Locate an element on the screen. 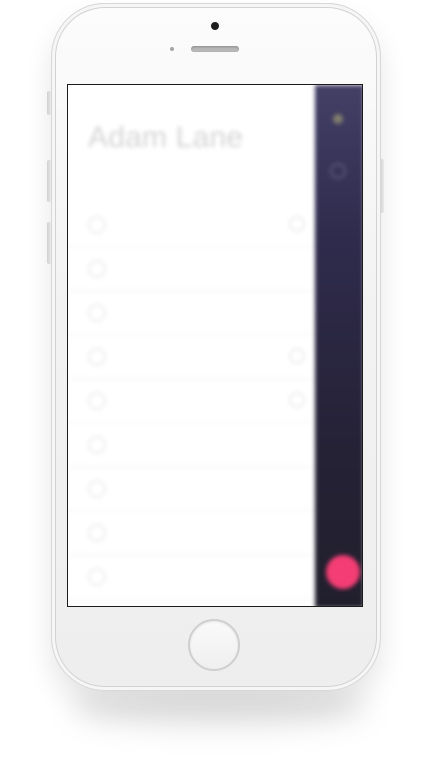  device-shadow is located at coordinates (220, 709).